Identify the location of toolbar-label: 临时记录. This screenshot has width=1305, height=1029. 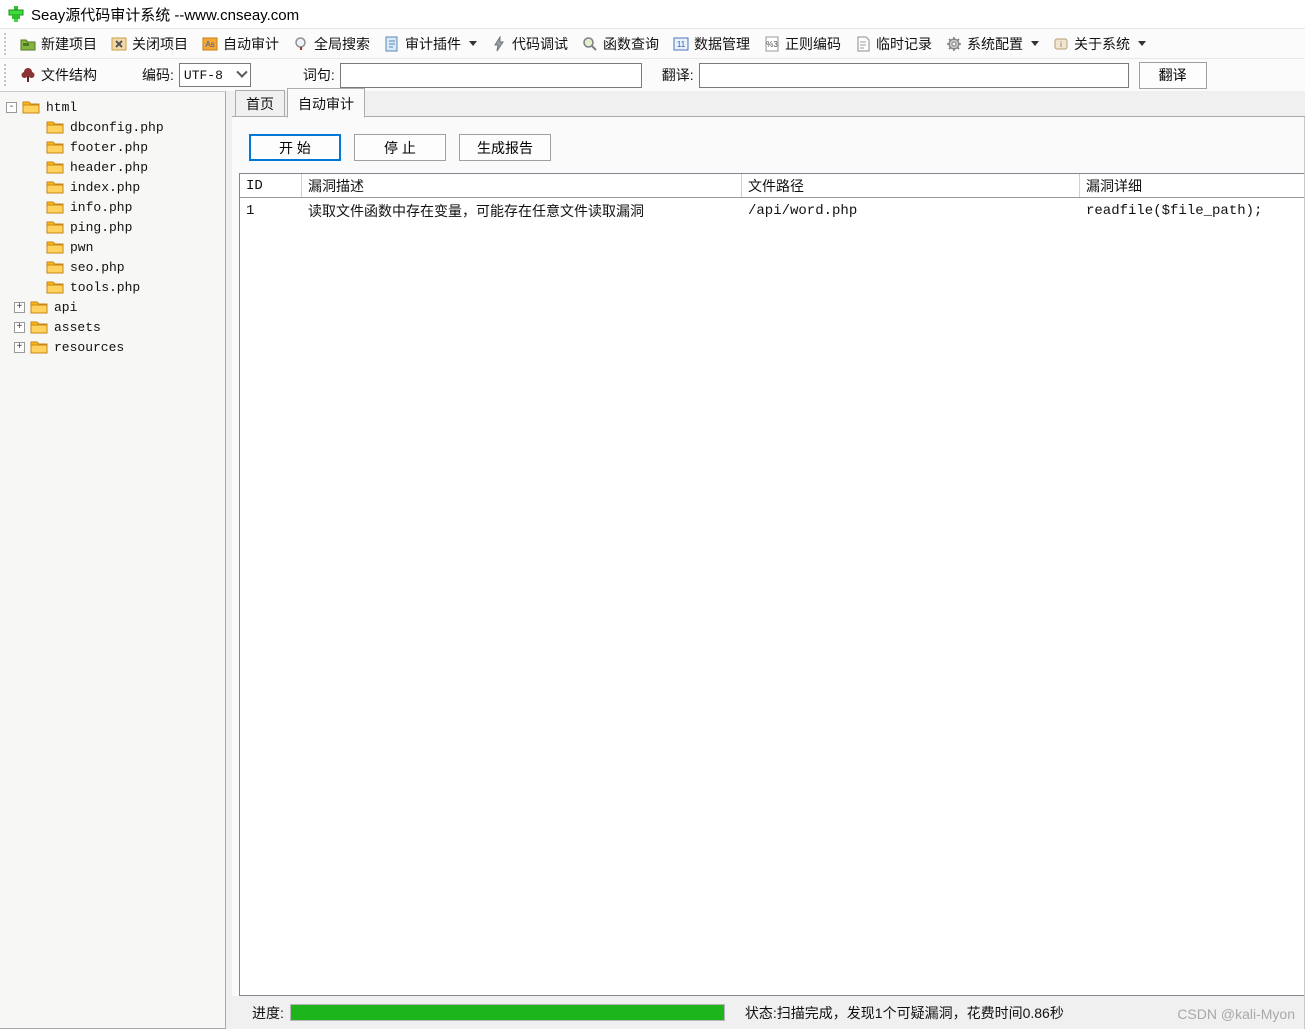
(904, 43).